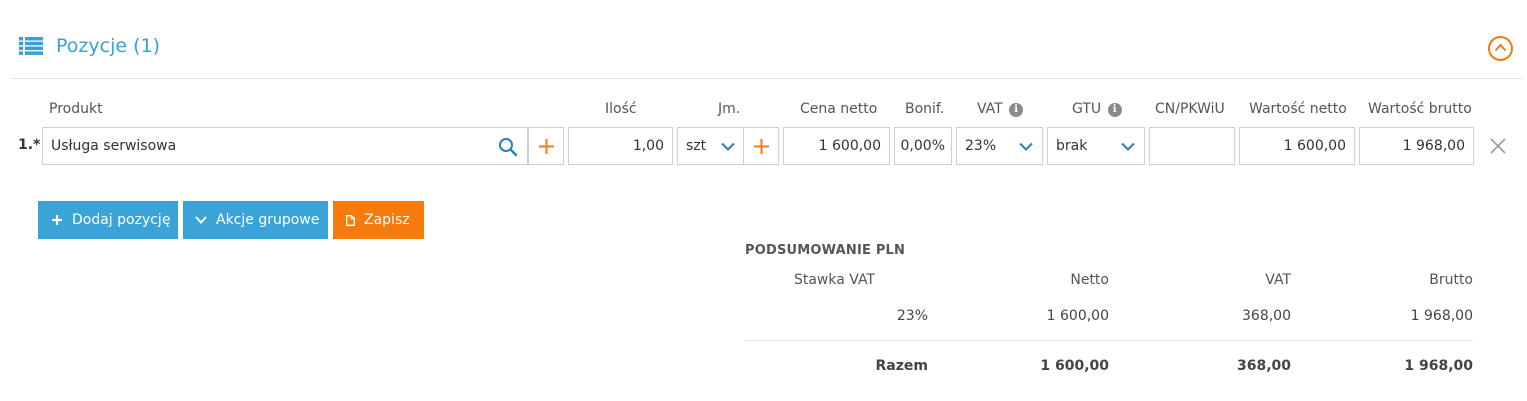  Describe the element at coordinates (1074, 366) in the screenshot. I see `summary-total-net: 1 600,00` at that location.